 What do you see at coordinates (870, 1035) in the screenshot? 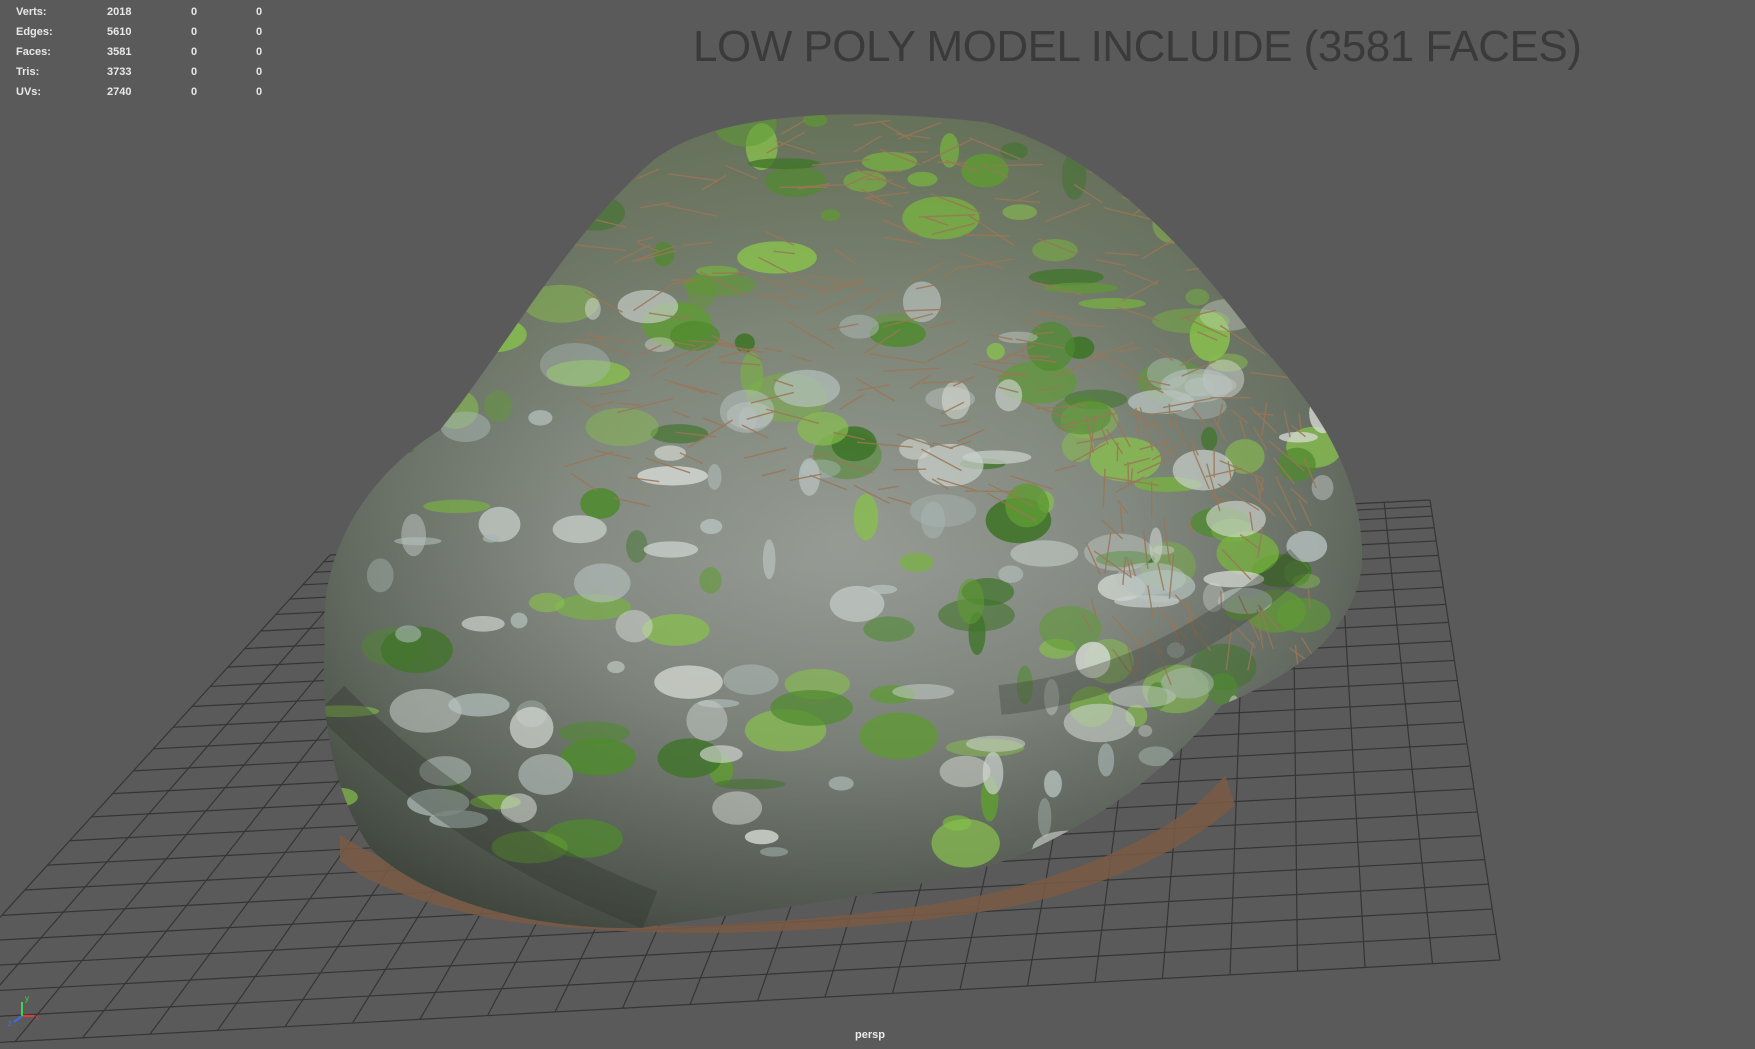
I see `camera-name-label: persp` at bounding box center [870, 1035].